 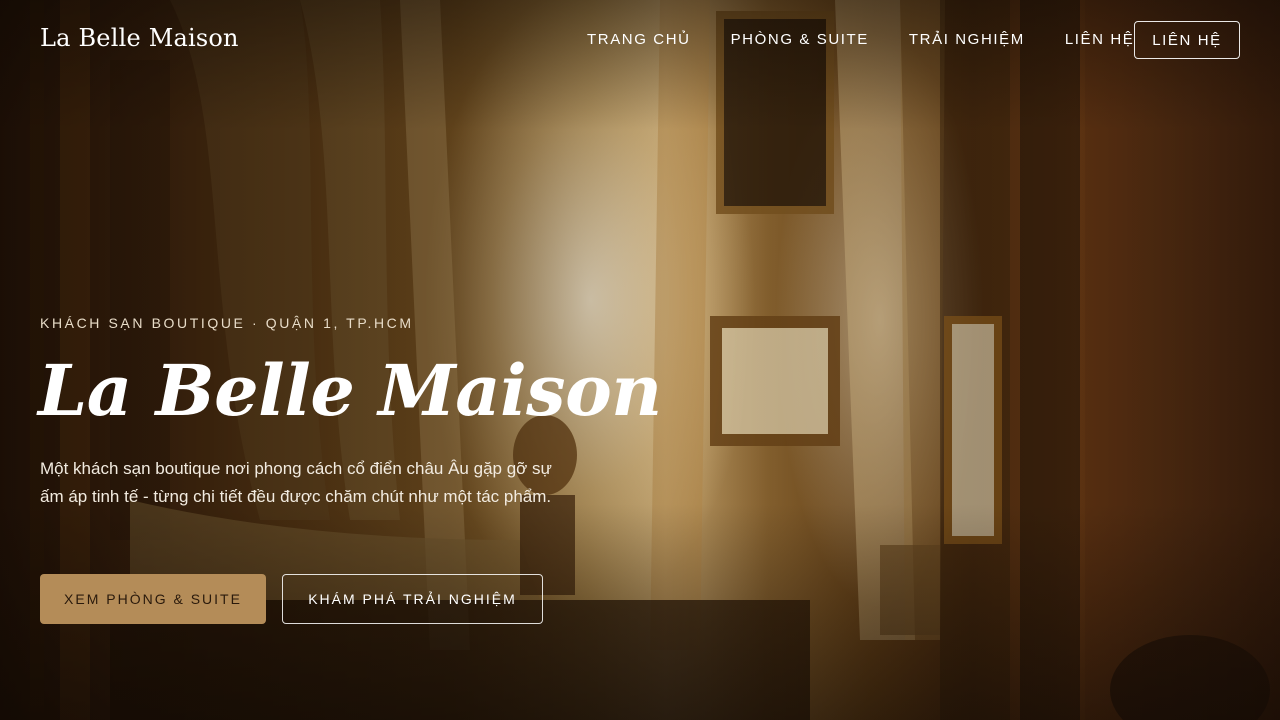 I want to click on hero-eyebrow: KHÁCH SẠN BOUTIQUE · QUẬN 1, TP.HCM, so click(x=227, y=323).